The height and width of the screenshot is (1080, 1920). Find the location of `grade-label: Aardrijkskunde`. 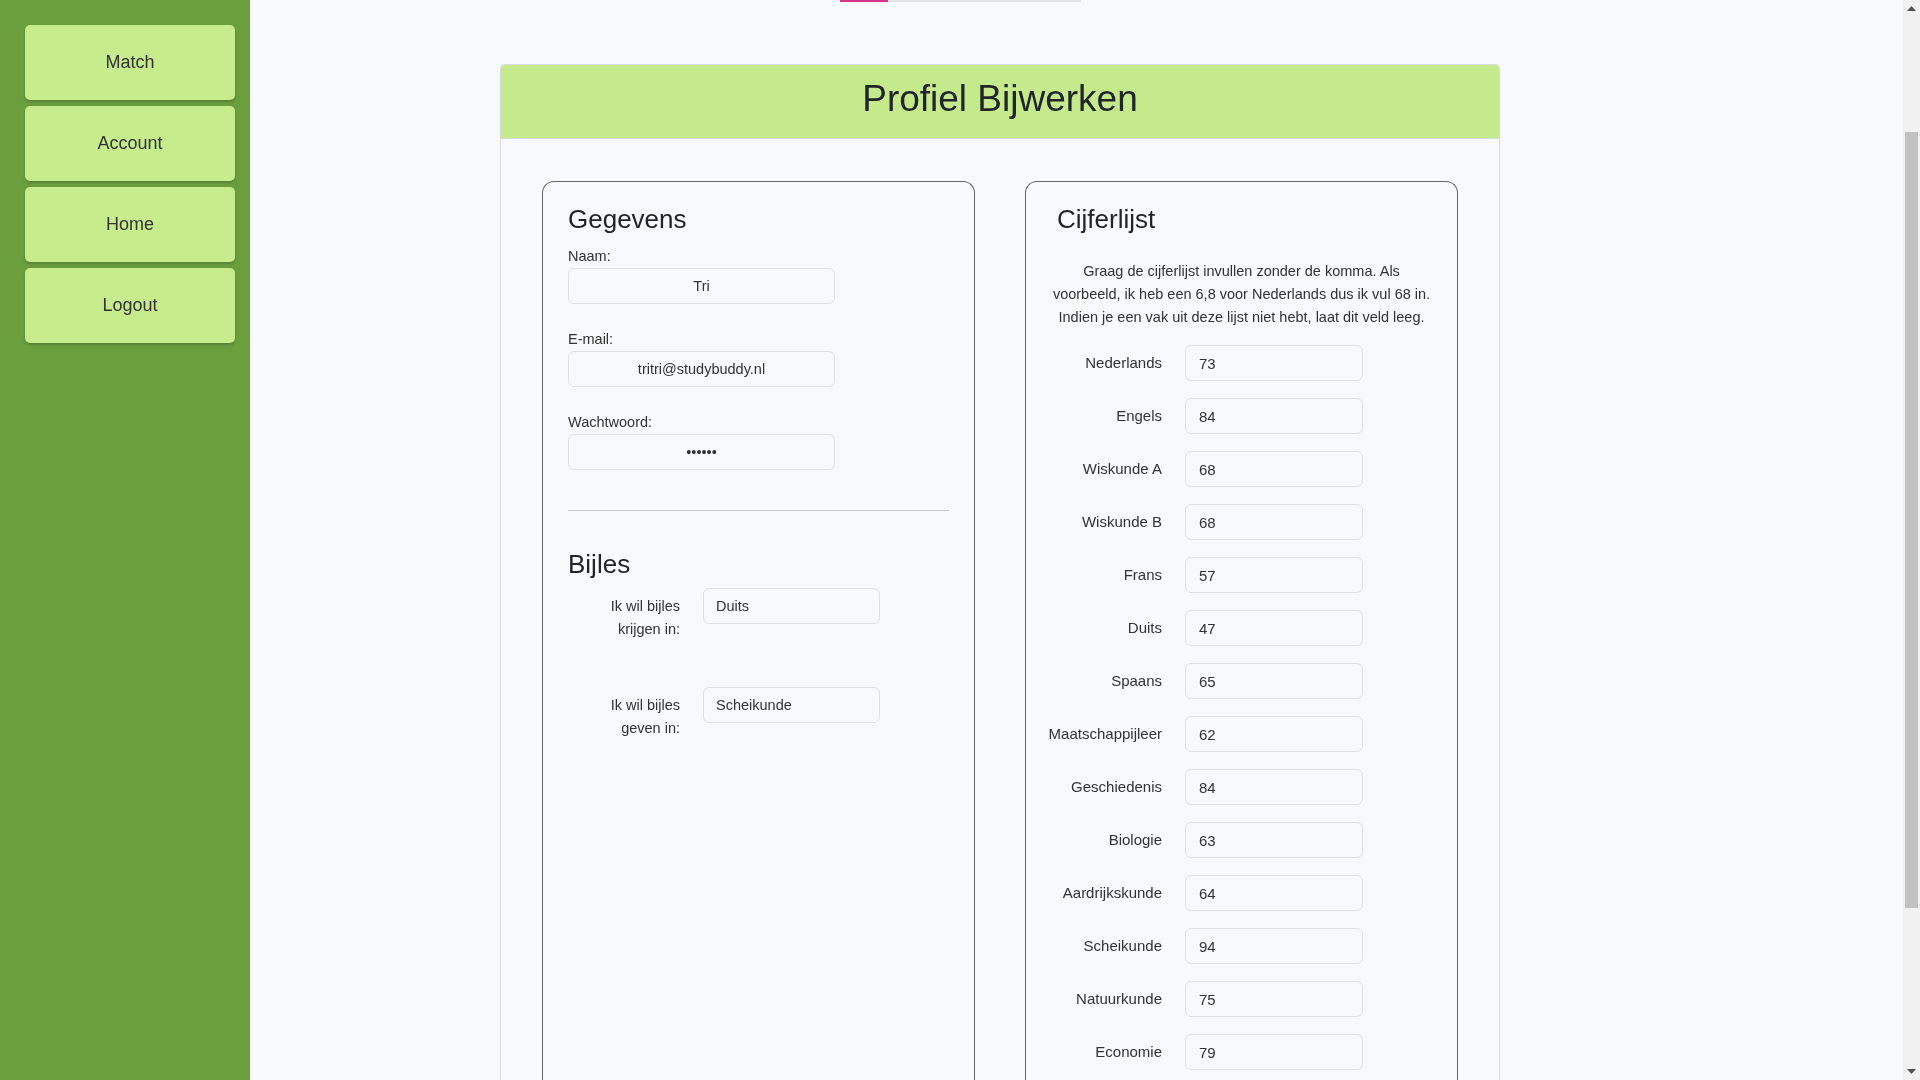

grade-label: Aardrijkskunde is located at coordinates (1111, 893).